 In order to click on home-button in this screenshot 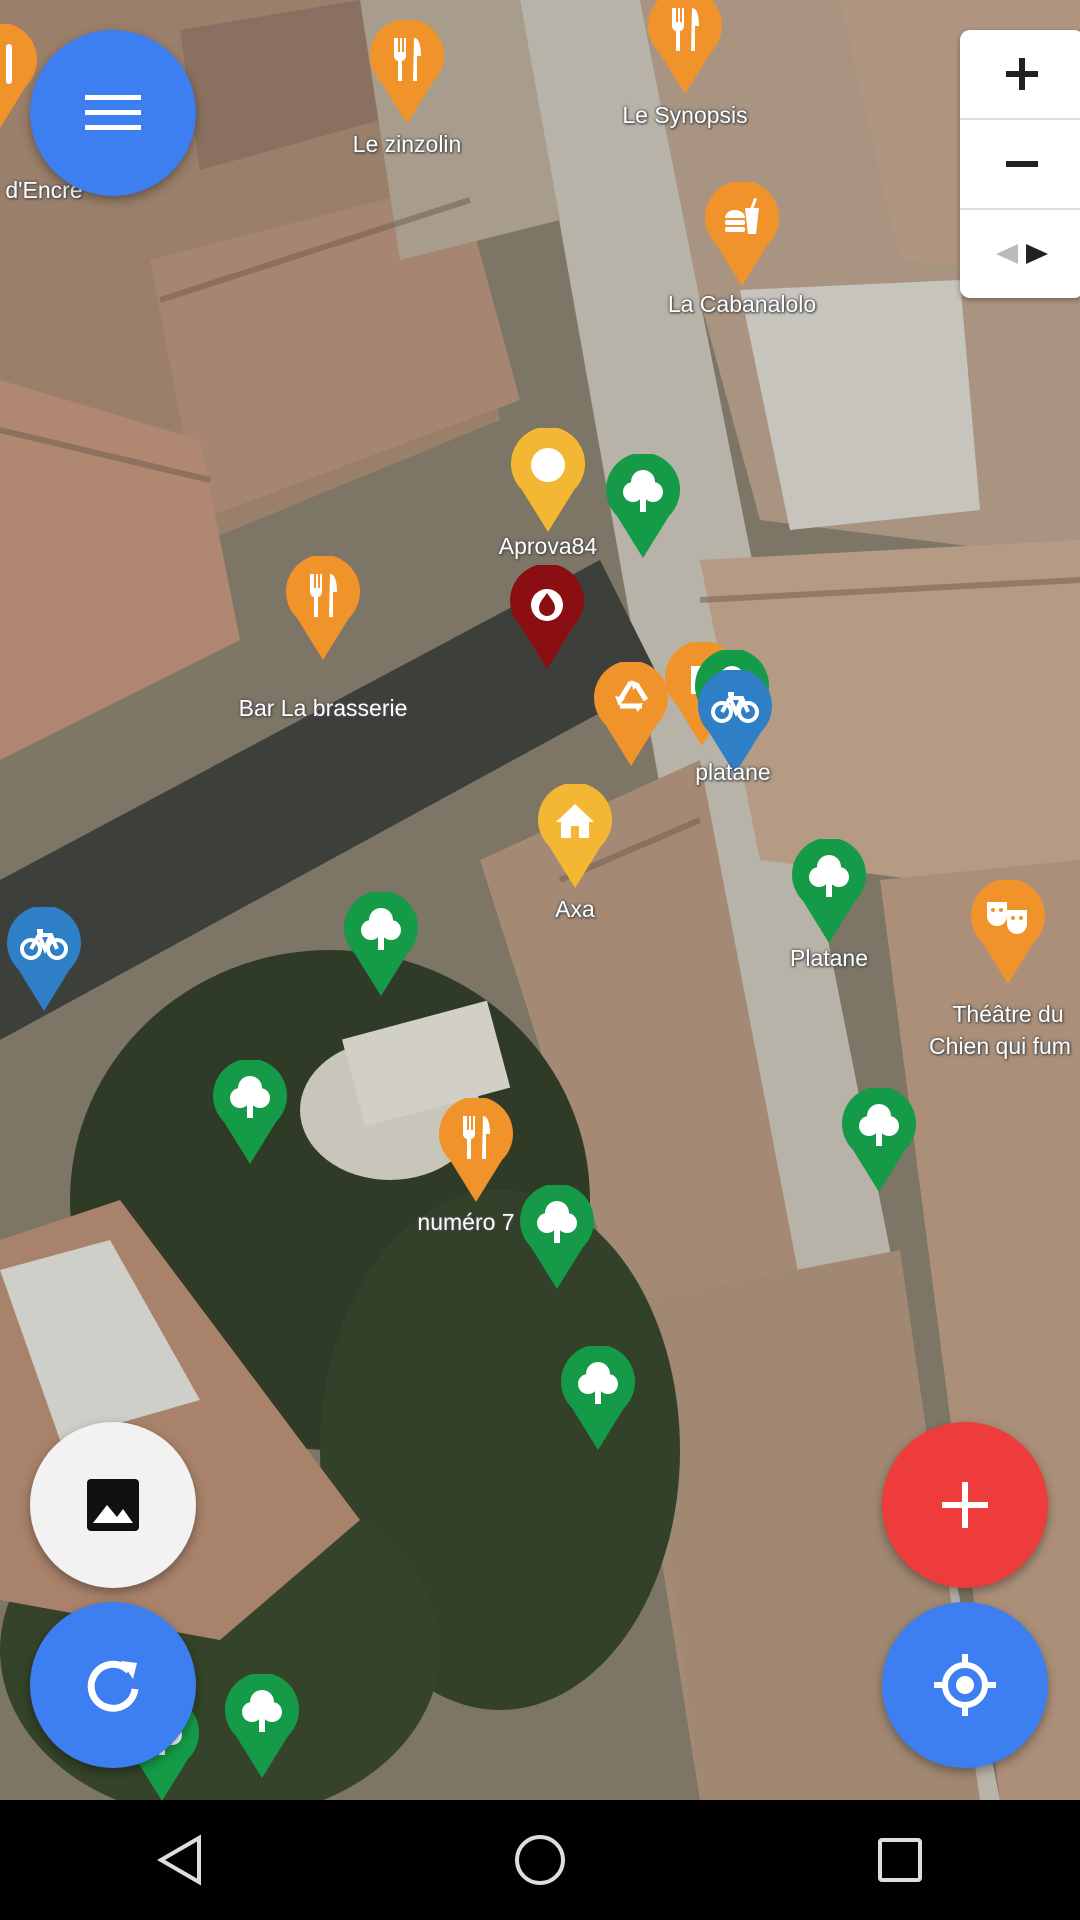, I will do `click(540, 1860)`.